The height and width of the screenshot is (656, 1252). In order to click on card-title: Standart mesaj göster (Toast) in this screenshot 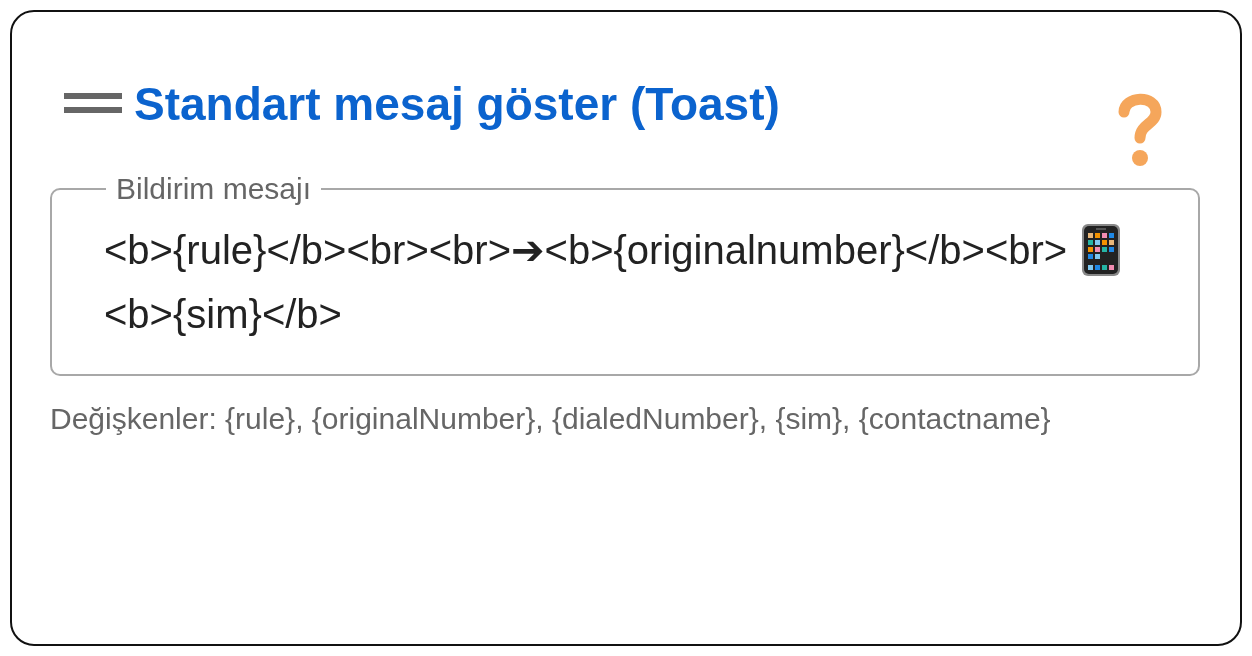, I will do `click(457, 104)`.